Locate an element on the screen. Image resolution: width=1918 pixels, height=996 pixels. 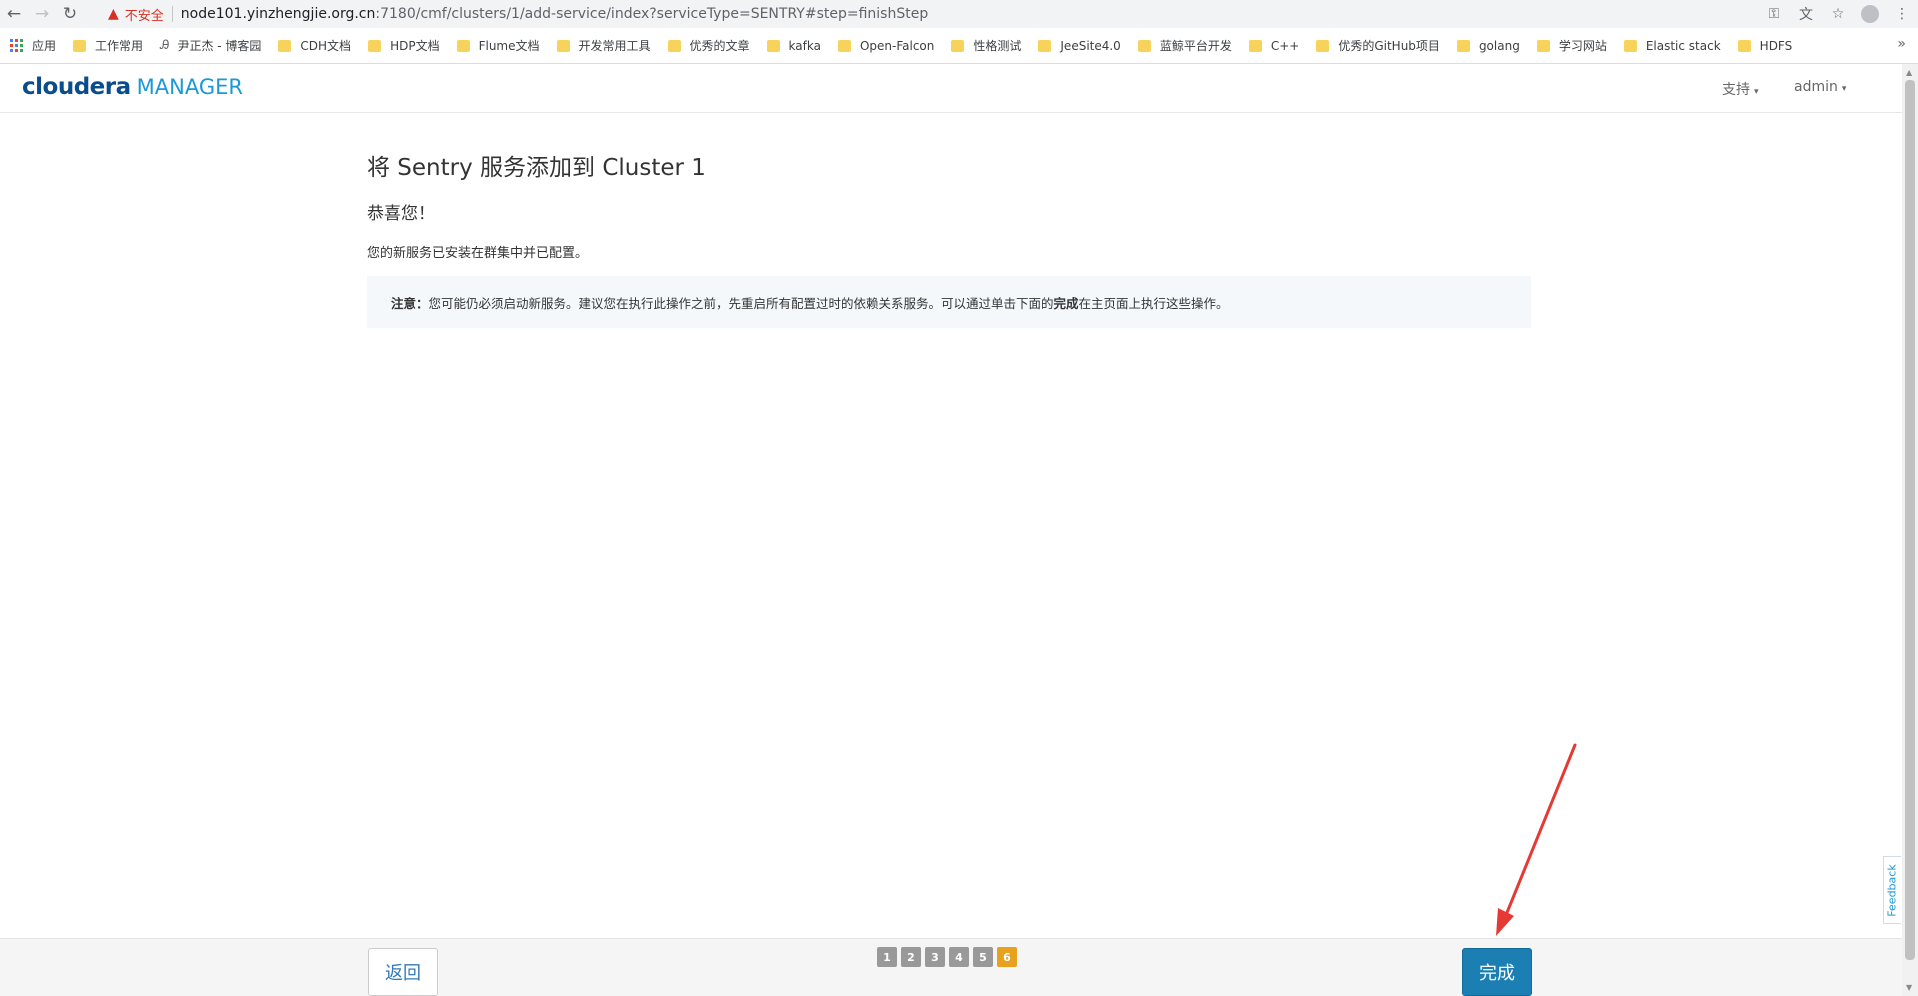
step-2: 2 is located at coordinates (911, 957).